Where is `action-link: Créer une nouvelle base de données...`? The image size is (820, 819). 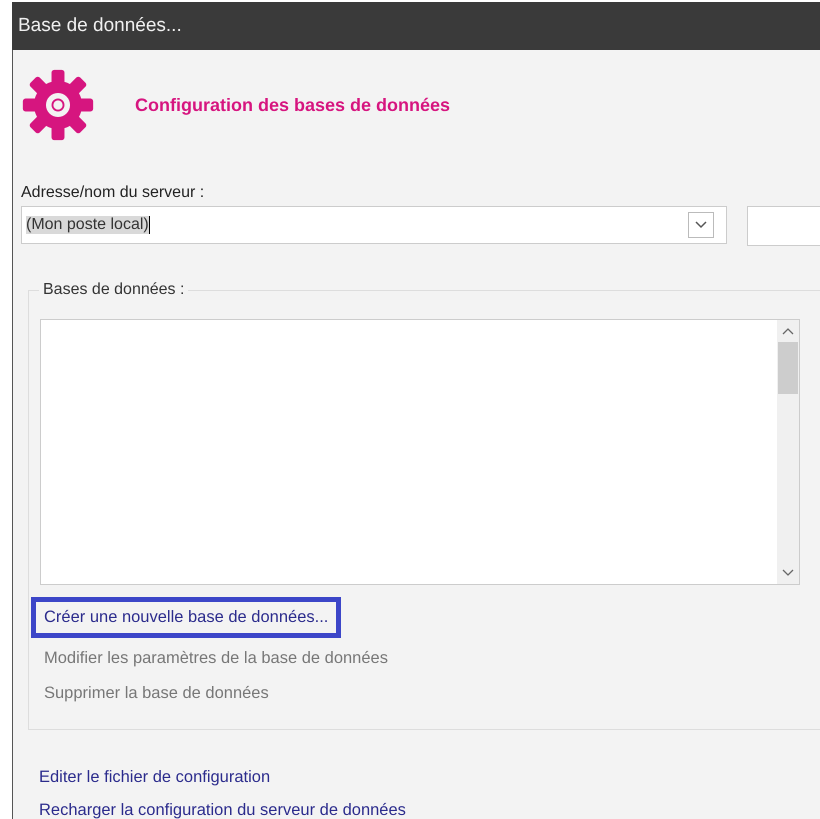
action-link: Créer une nouvelle base de données... is located at coordinates (186, 617).